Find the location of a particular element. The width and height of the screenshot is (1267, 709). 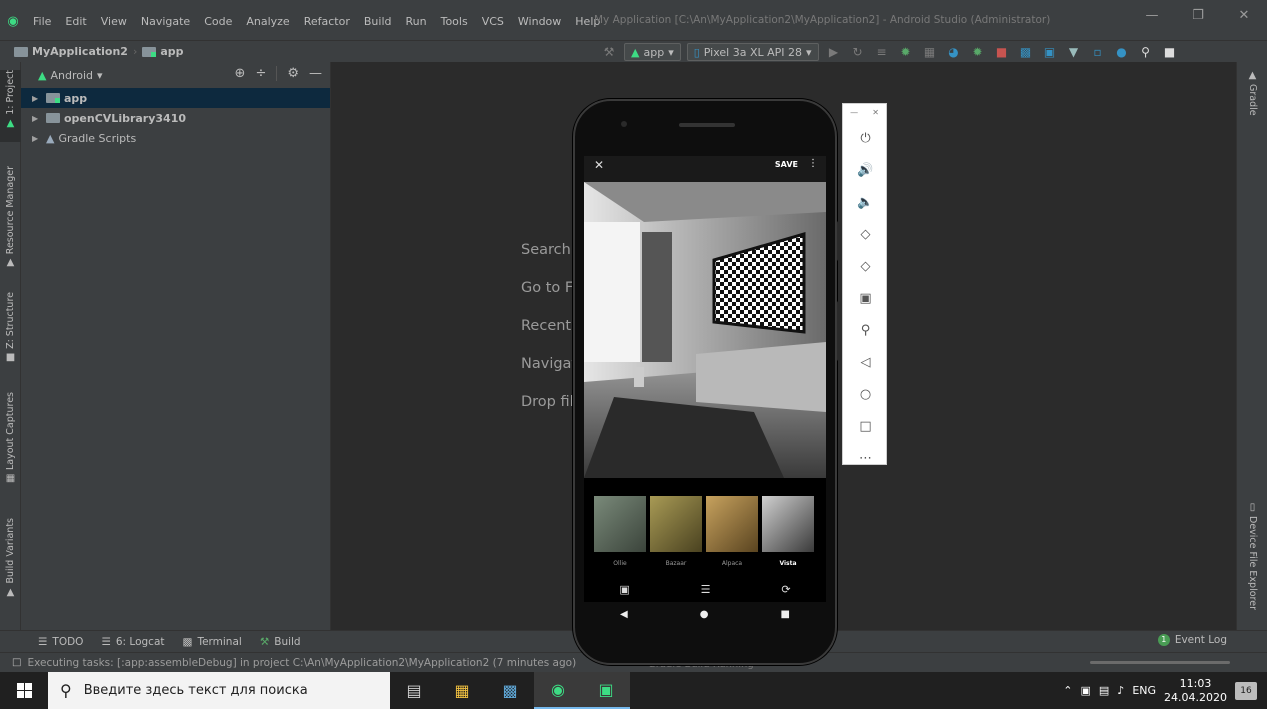

search-icon: ⚲ is located at coordinates (1146, 52).